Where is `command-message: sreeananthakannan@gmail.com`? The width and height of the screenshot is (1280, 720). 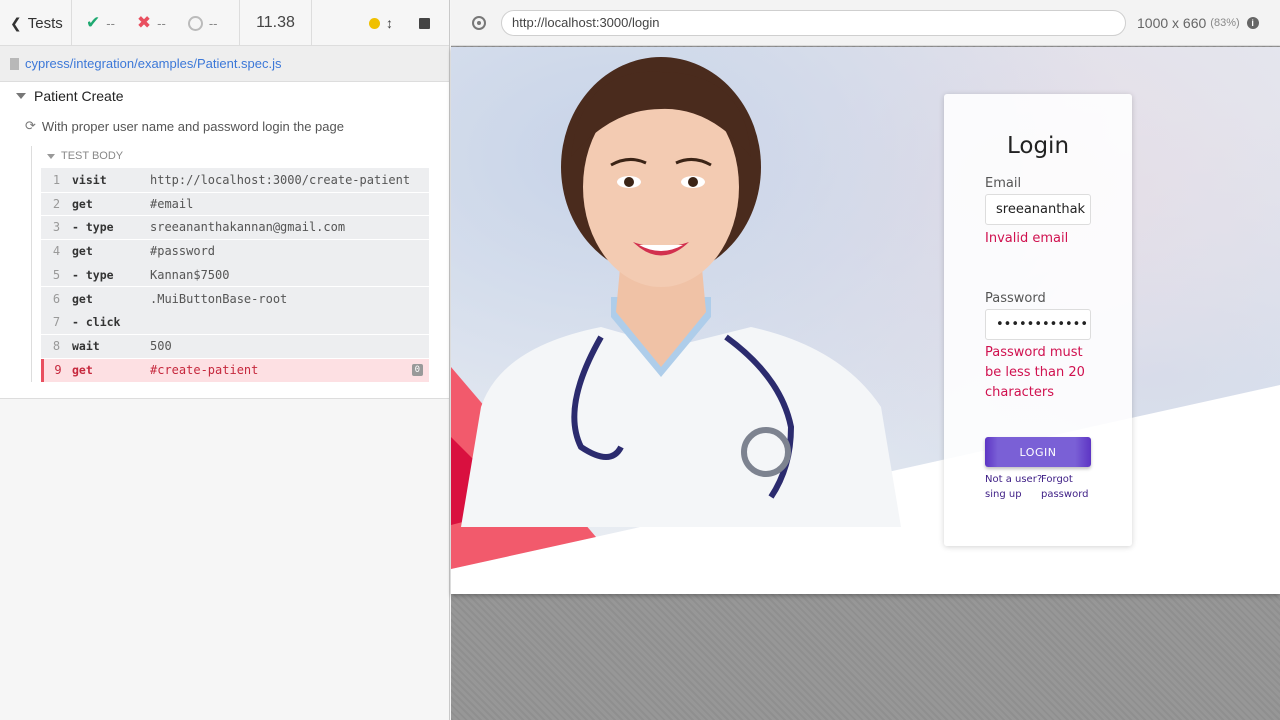 command-message: sreeananthakannan@gmail.com is located at coordinates (248, 227).